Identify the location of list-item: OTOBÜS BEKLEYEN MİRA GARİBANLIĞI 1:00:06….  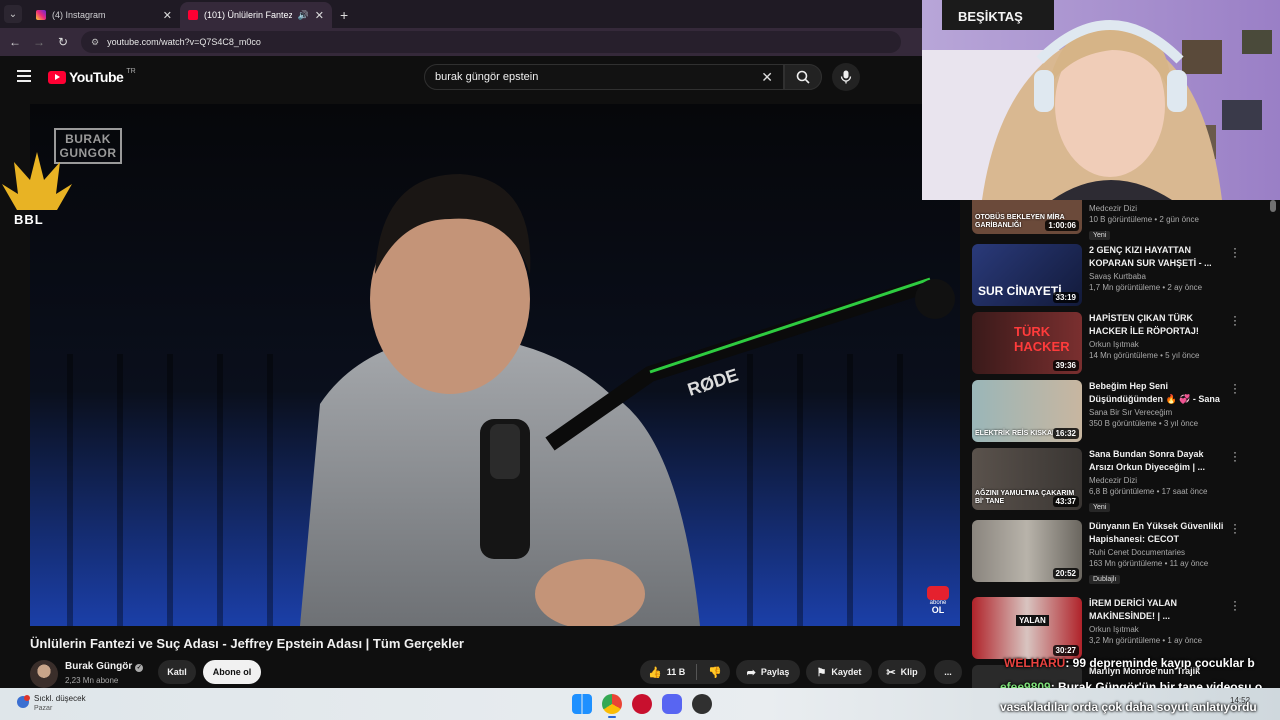
(1120, 220).